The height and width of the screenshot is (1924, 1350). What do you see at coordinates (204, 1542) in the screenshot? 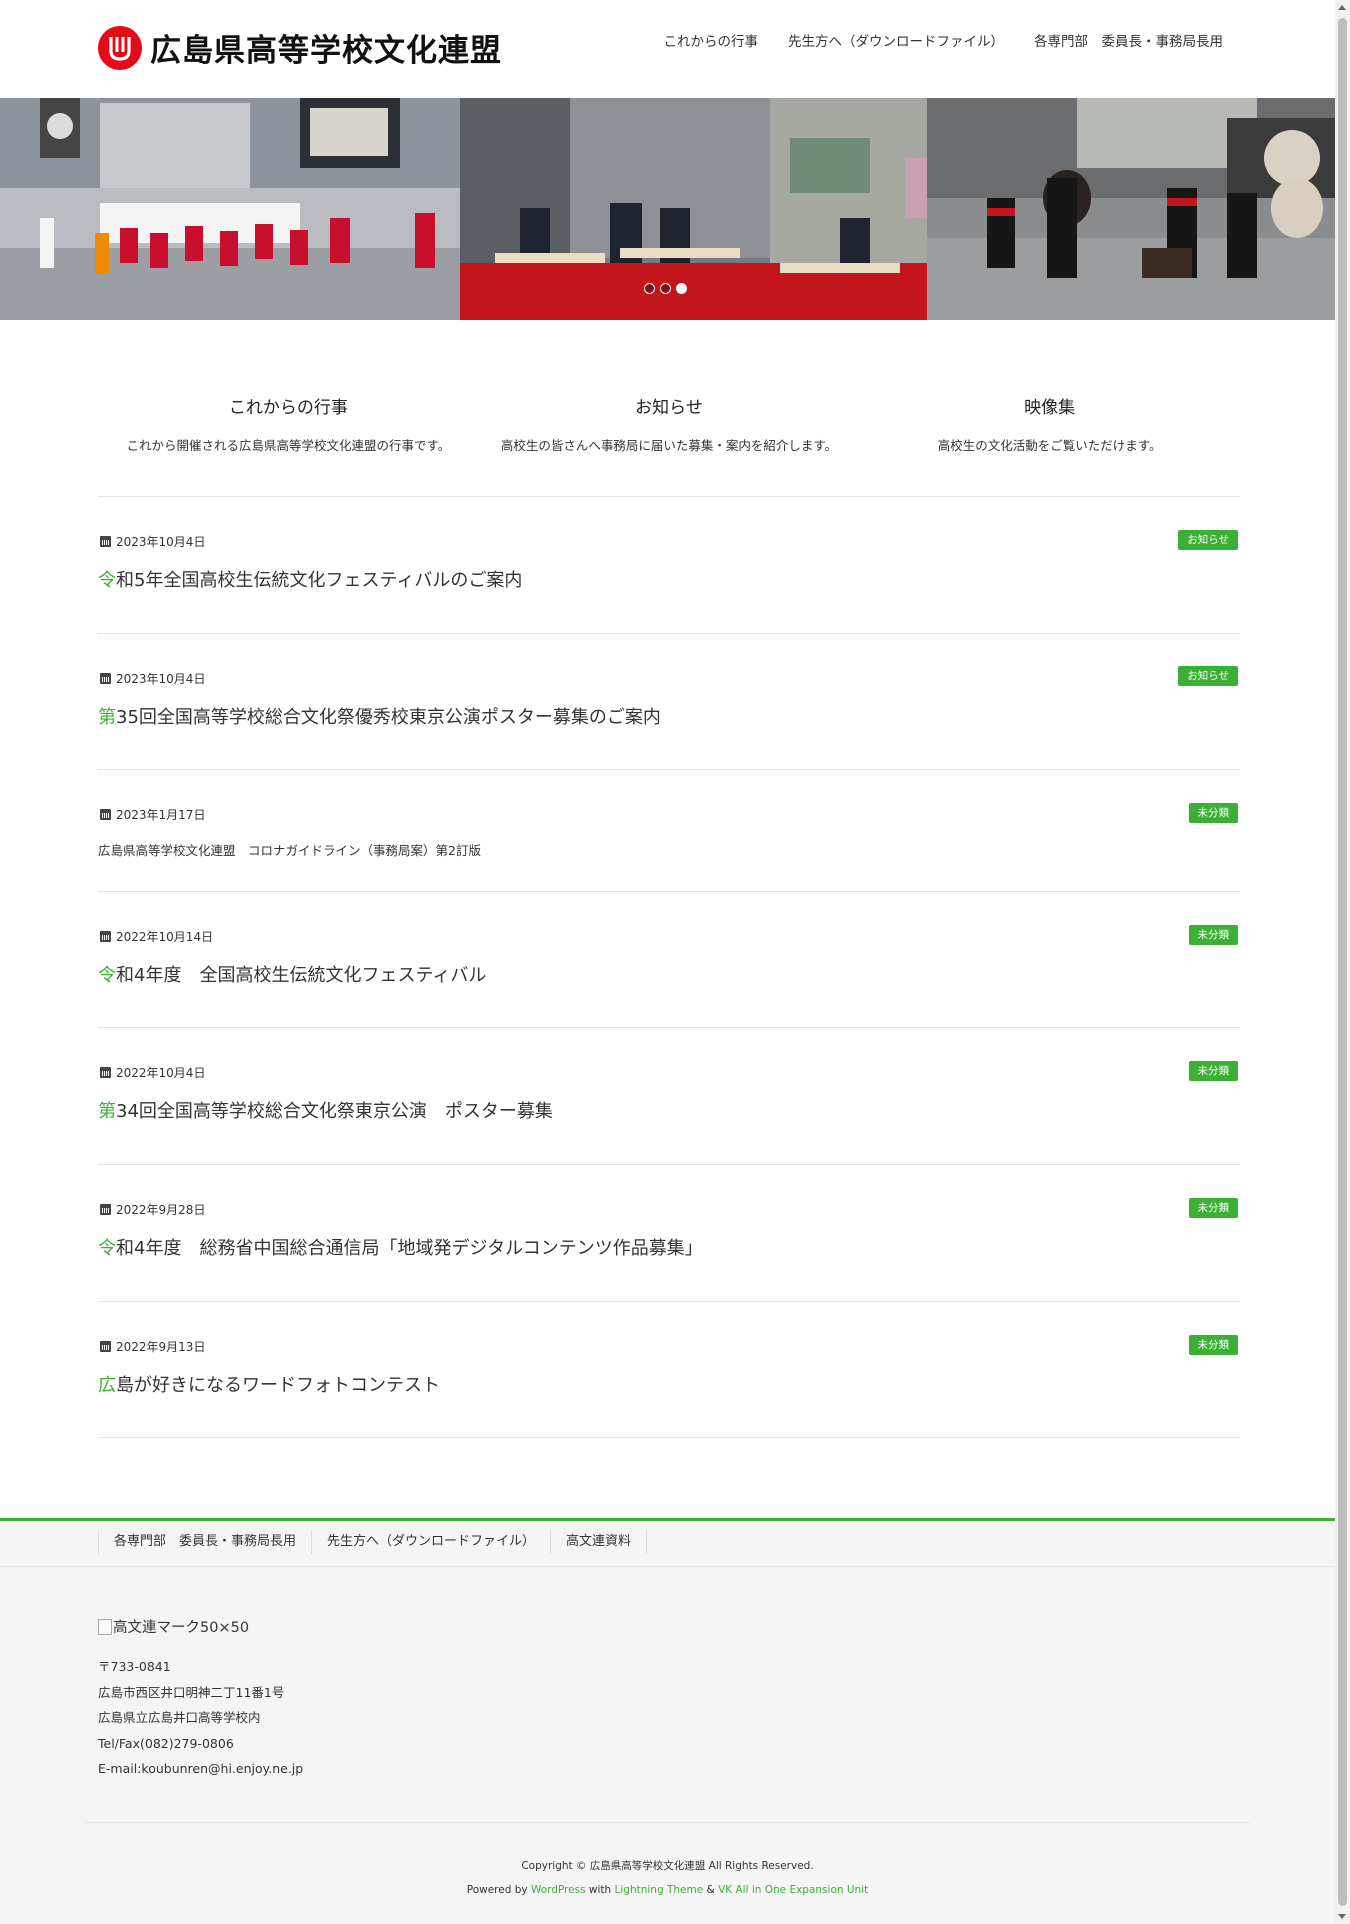
I see `footer-nav-committee: 各専門部 委員長・事務局長用` at bounding box center [204, 1542].